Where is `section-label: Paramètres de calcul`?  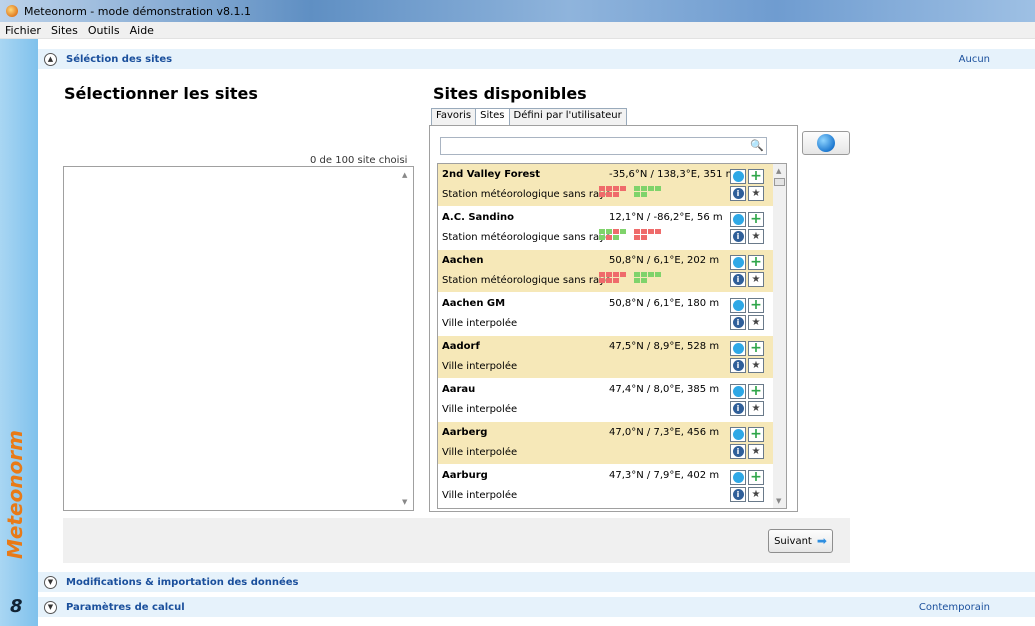 section-label: Paramètres de calcul is located at coordinates (125, 607).